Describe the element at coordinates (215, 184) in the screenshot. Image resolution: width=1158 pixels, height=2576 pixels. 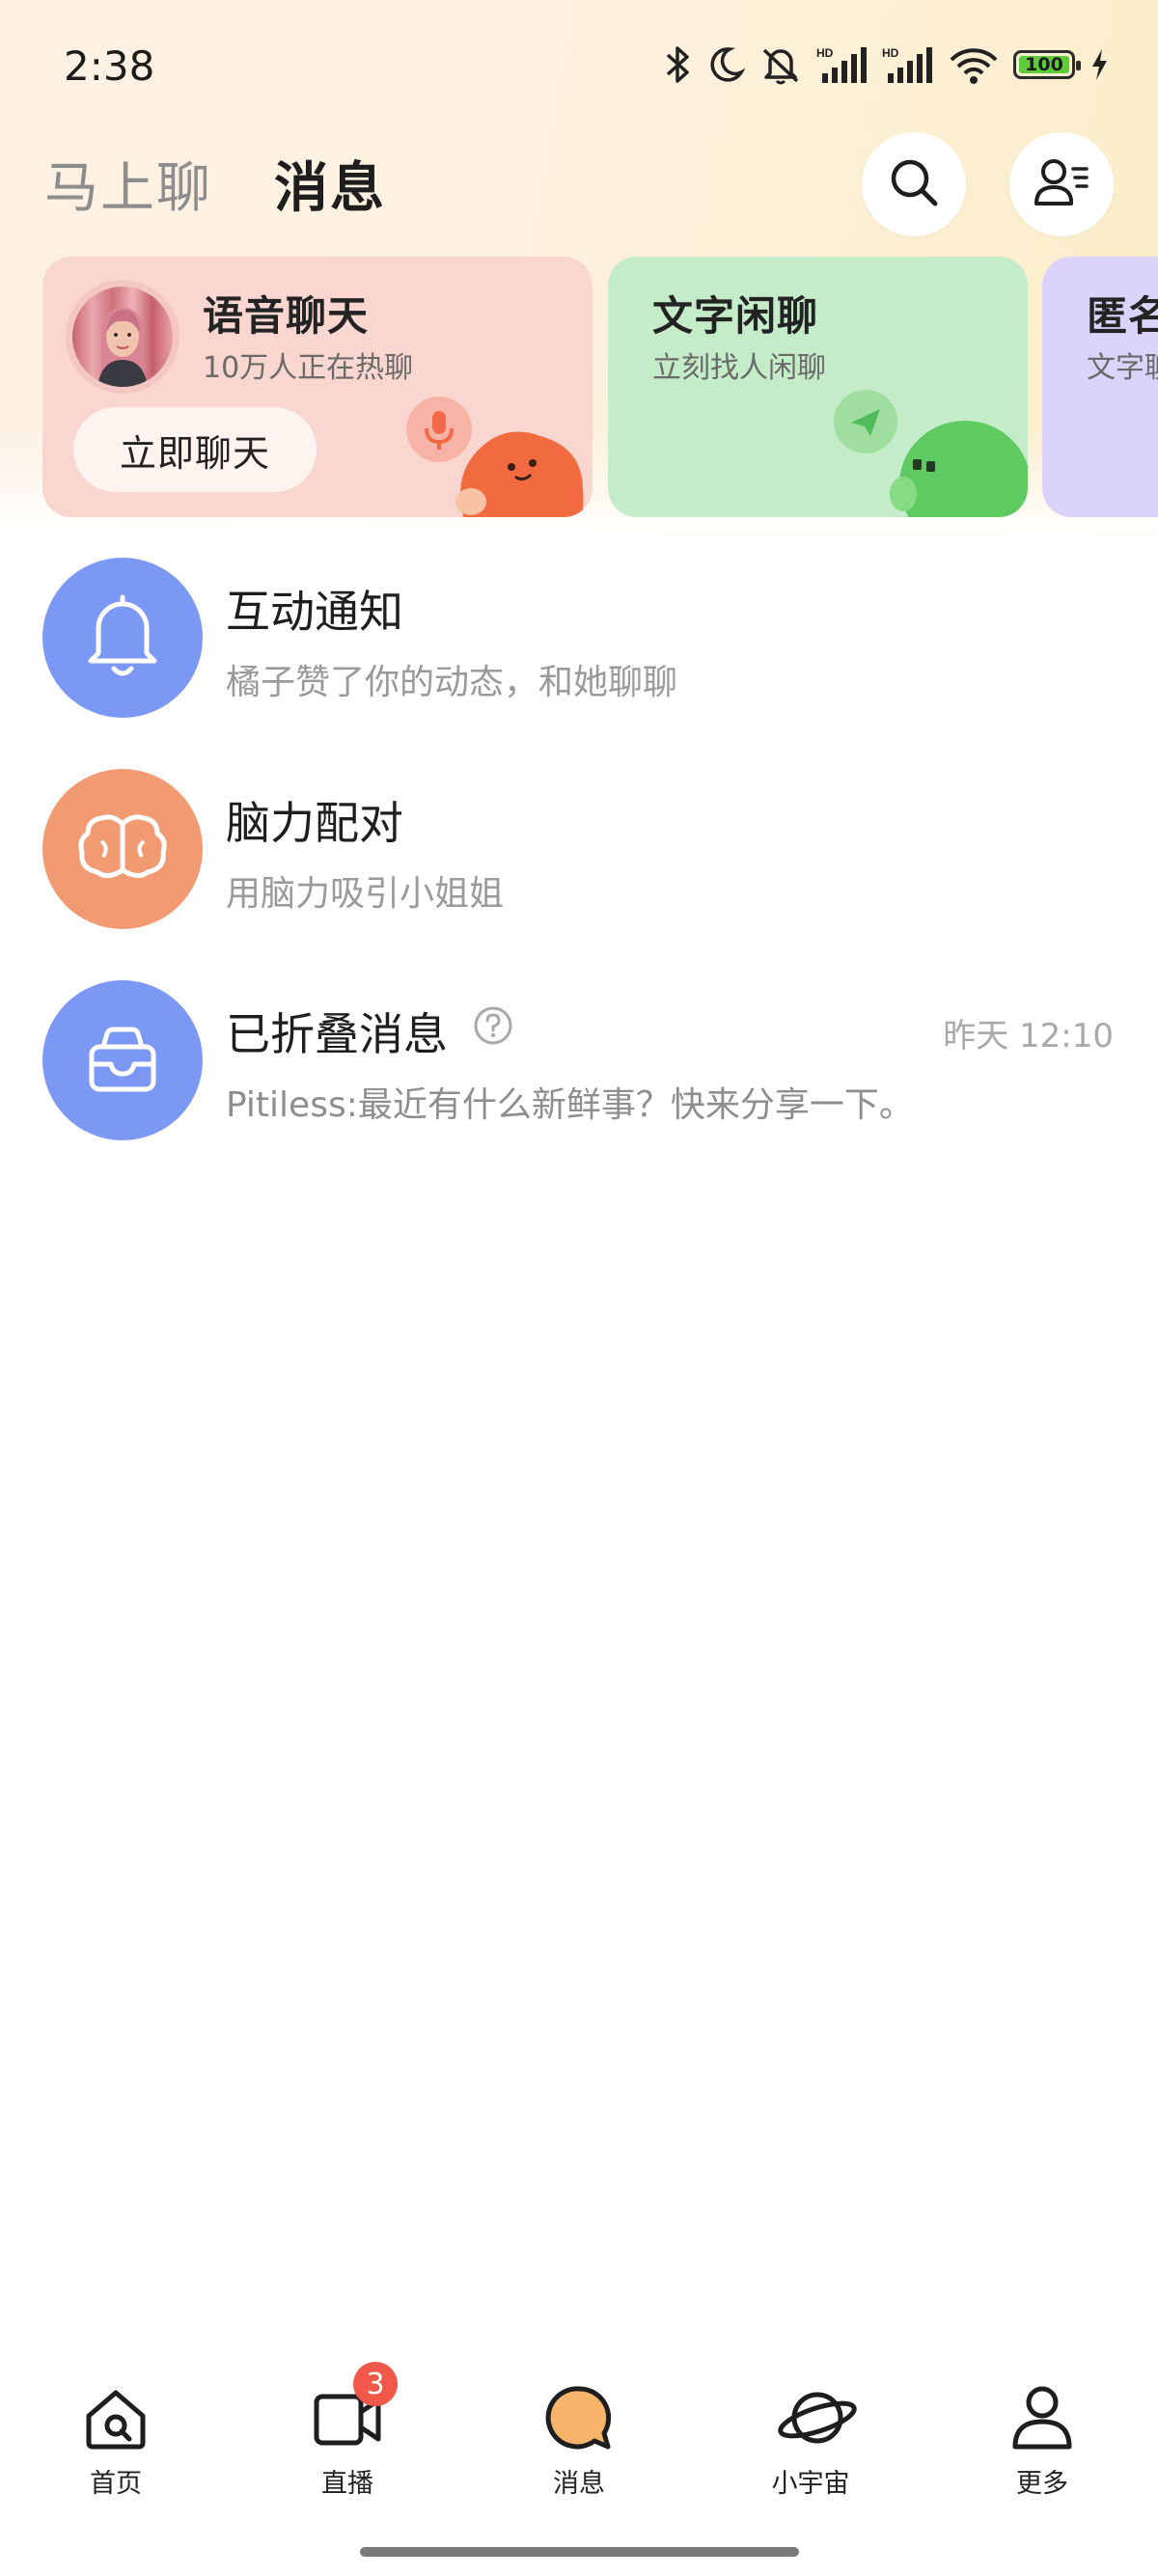
I see `header-tabs: 马上聊 消息` at that location.